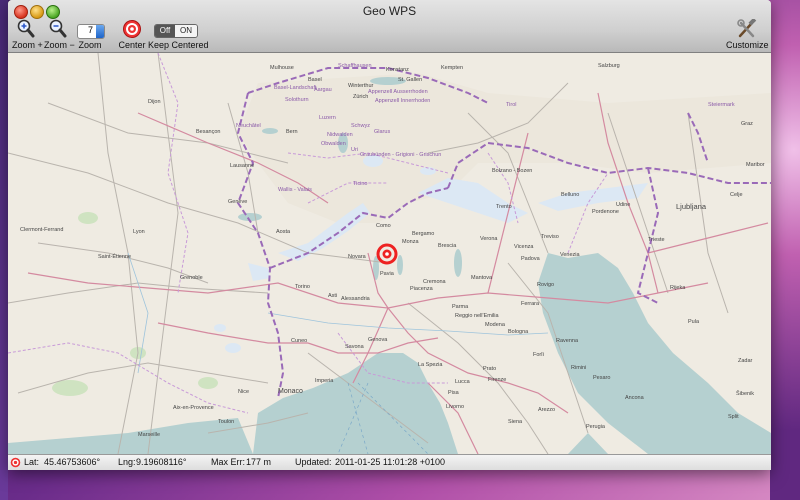  Describe the element at coordinates (292, 132) in the screenshot. I see `label-bern: Bern` at that location.